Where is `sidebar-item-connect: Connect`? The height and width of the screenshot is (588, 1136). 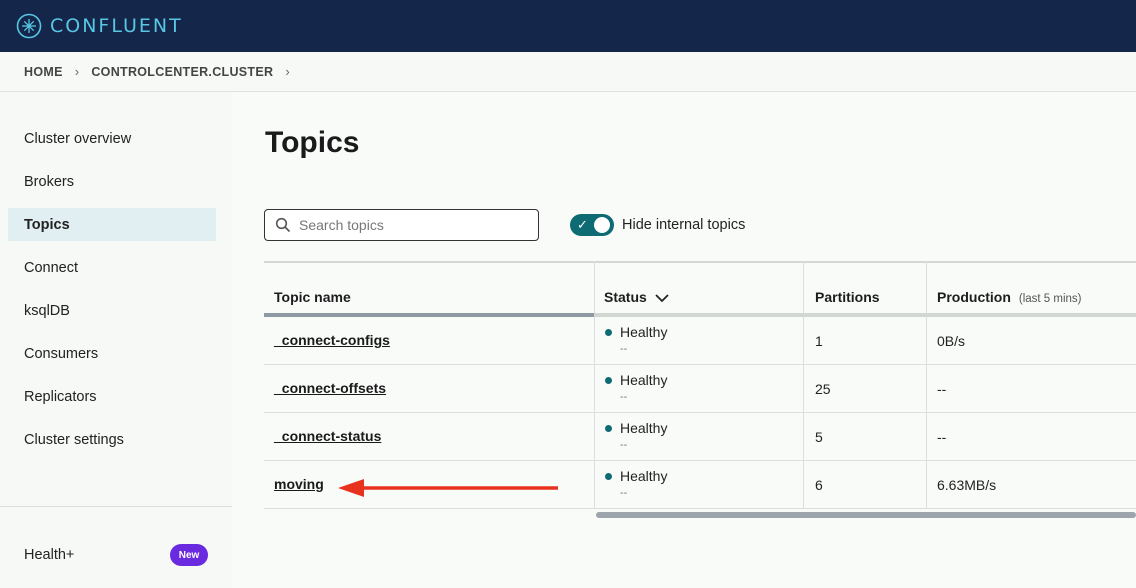 sidebar-item-connect: Connect is located at coordinates (112, 267).